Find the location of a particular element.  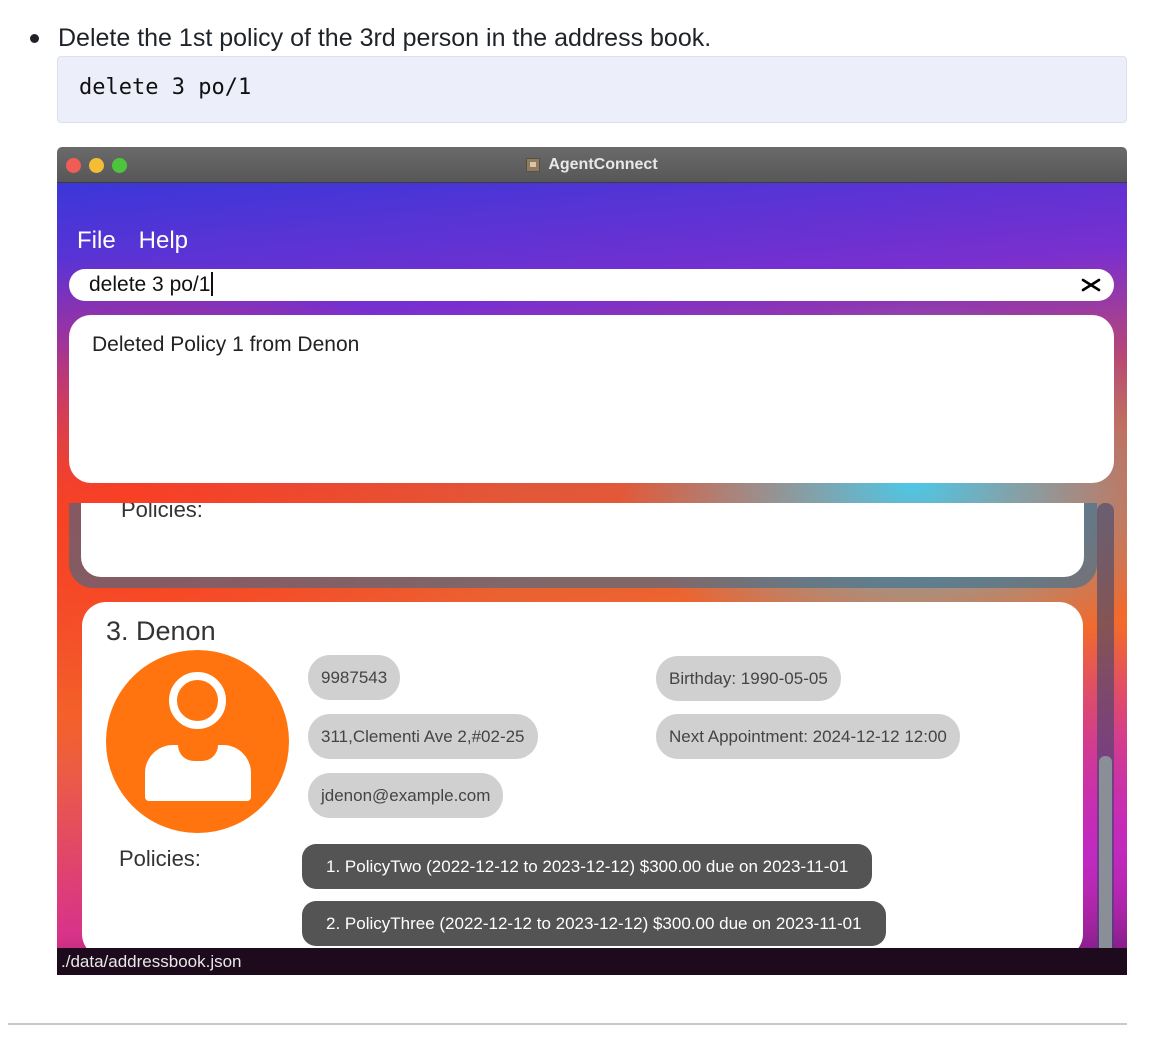

status-file-path: ./data/addressbook.json is located at coordinates (151, 961).